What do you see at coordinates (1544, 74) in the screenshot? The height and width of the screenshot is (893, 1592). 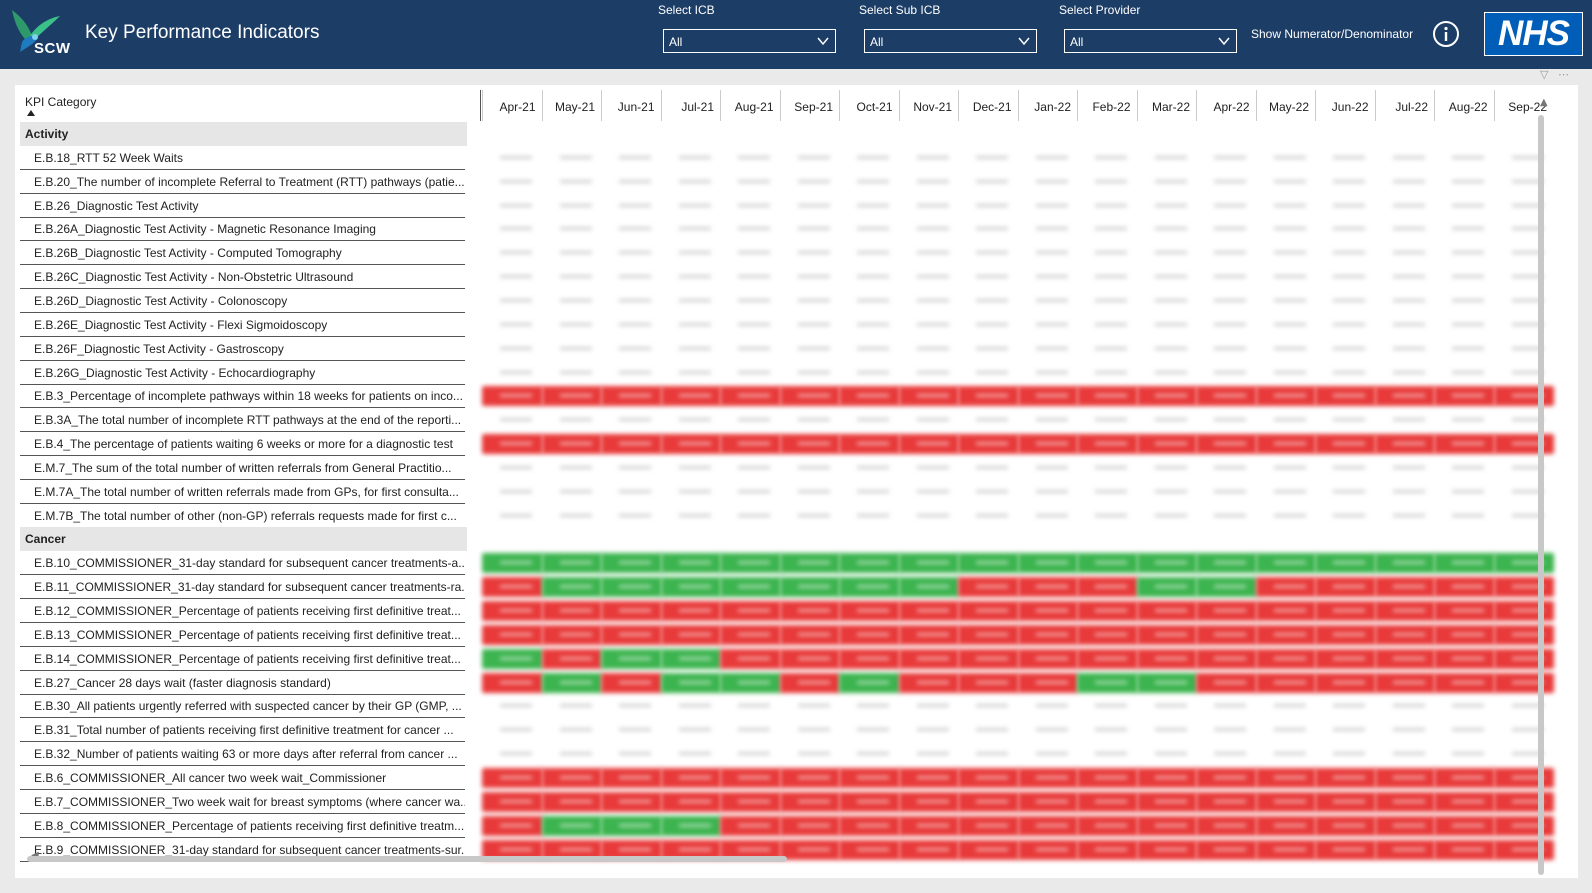 I see `filter-icon: ▽` at bounding box center [1544, 74].